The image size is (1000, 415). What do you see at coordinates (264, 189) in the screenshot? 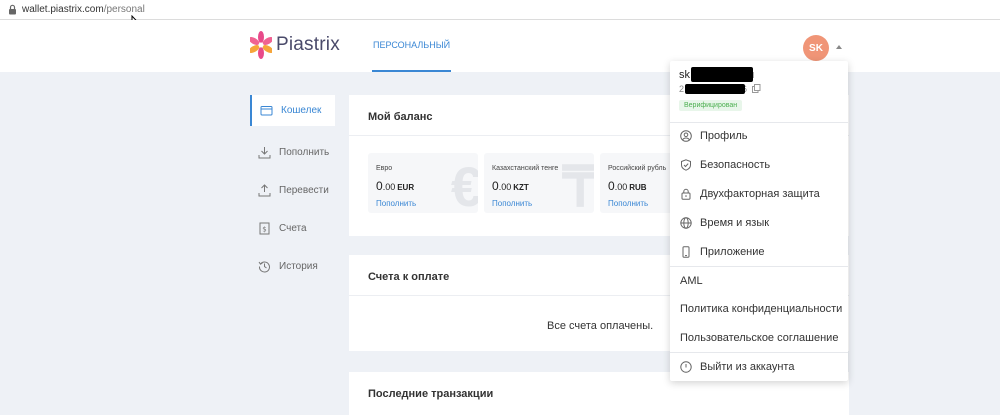
I see `upload-icon` at bounding box center [264, 189].